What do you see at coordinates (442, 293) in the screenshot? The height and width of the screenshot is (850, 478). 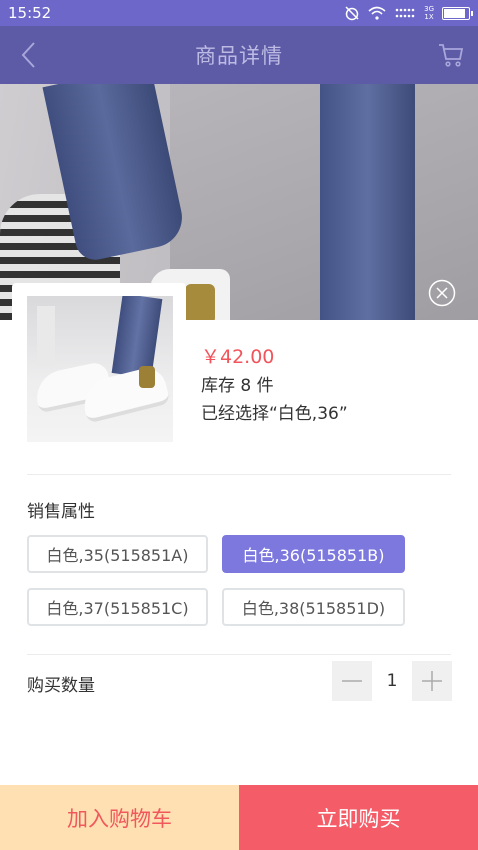 I see `close-icon` at bounding box center [442, 293].